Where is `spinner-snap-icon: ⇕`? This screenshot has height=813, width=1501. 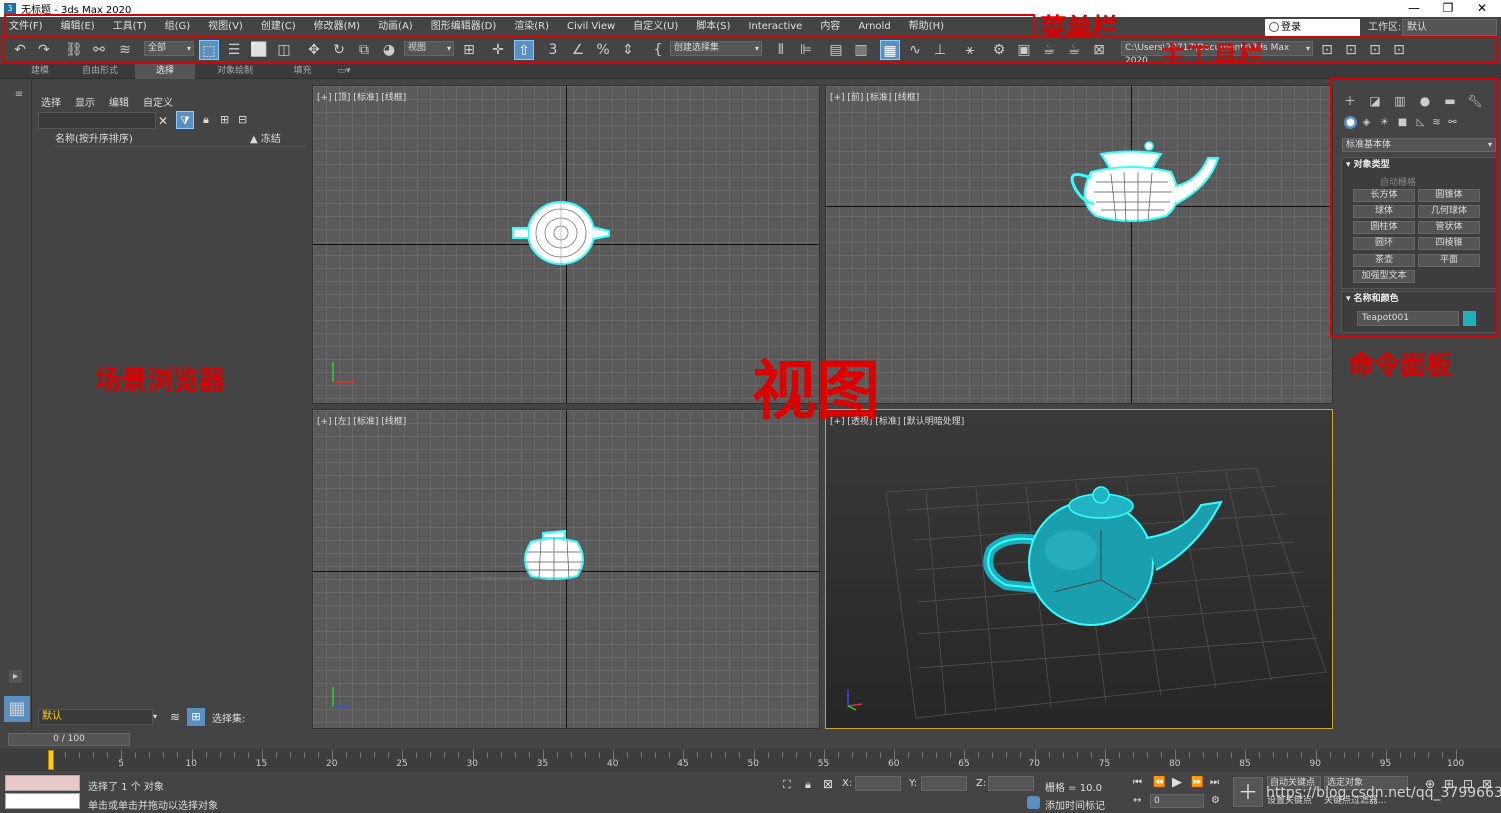 spinner-snap-icon: ⇕ is located at coordinates (628, 50).